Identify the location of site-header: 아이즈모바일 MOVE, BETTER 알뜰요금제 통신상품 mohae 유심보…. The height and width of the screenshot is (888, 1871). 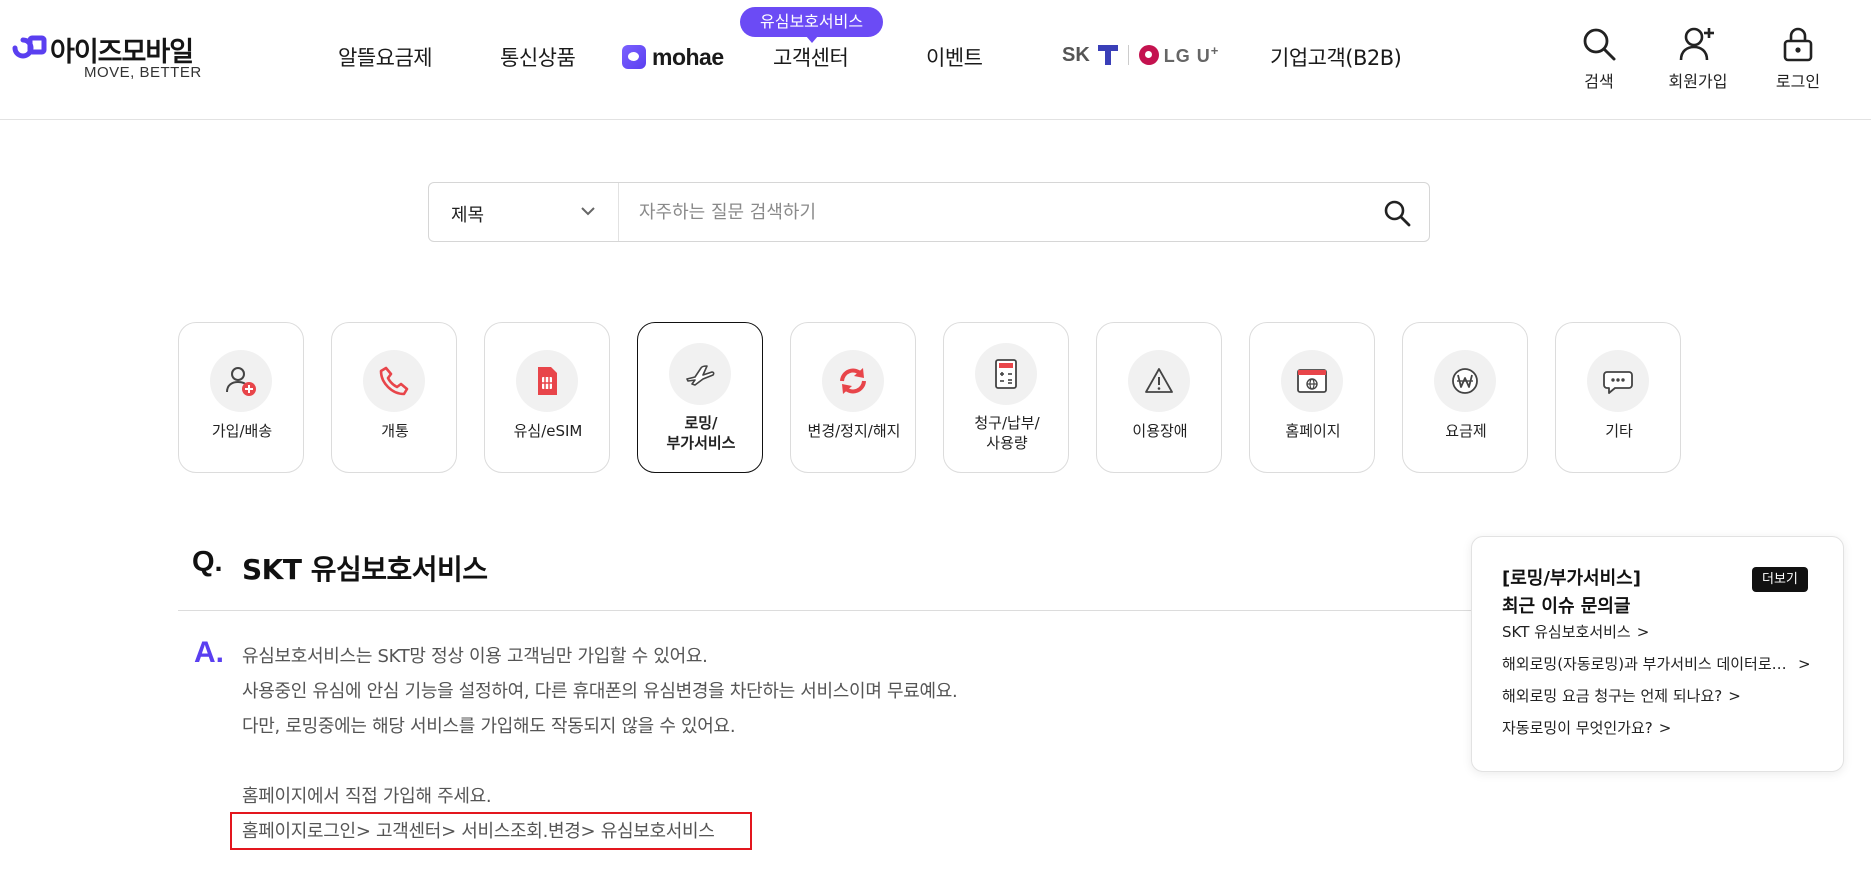
(935, 60).